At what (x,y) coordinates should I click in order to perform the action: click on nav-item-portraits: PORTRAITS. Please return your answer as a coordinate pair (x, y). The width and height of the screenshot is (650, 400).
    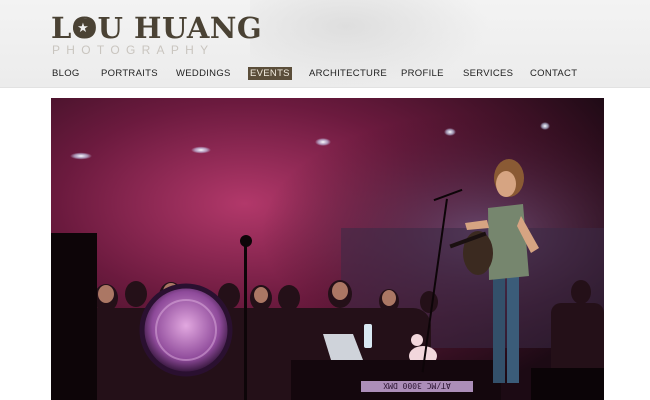
    Looking at the image, I should click on (129, 73).